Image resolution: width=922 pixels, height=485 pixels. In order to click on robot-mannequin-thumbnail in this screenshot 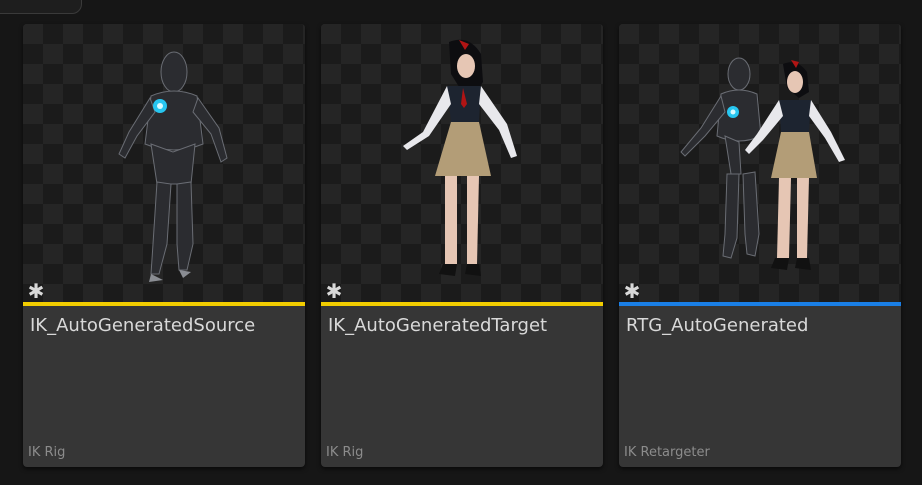, I will do `click(173, 166)`.